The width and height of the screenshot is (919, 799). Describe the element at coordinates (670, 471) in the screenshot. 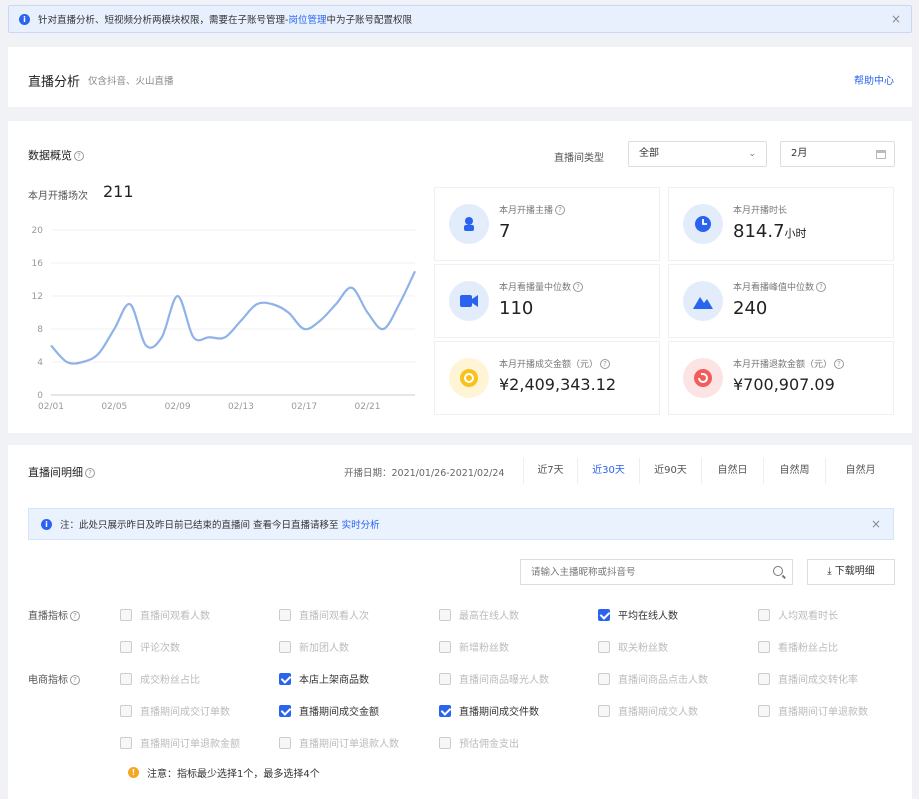

I see `range-90d: 近90天` at that location.